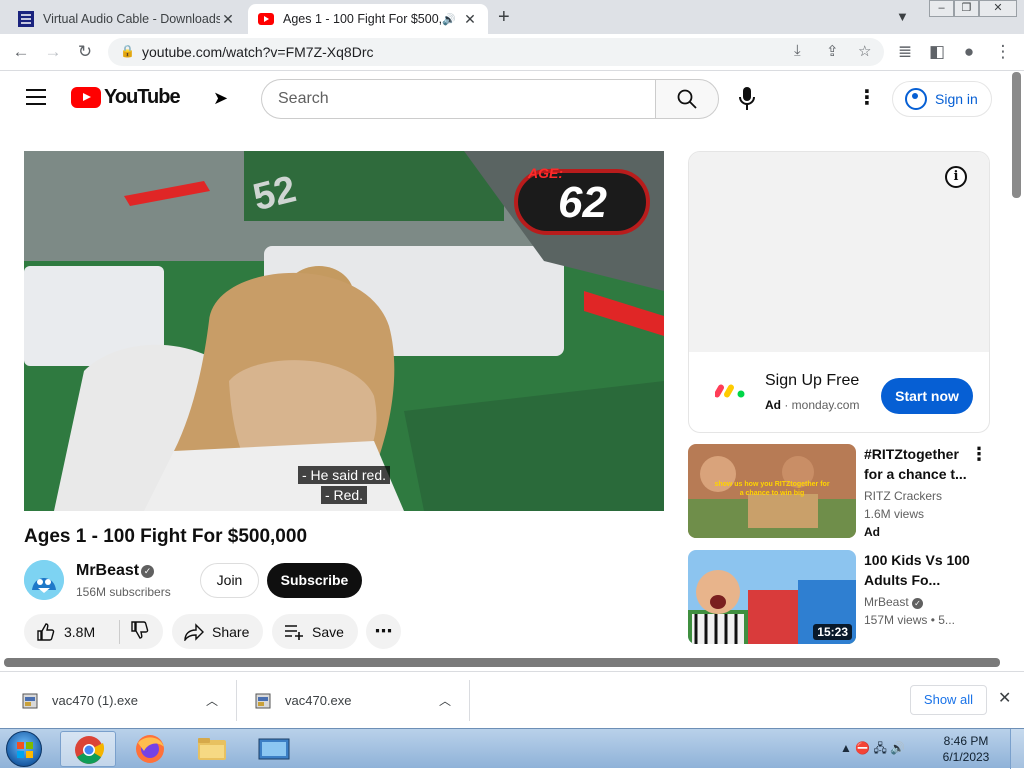  Describe the element at coordinates (229, 580) in the screenshot. I see `join-button: Join` at that location.